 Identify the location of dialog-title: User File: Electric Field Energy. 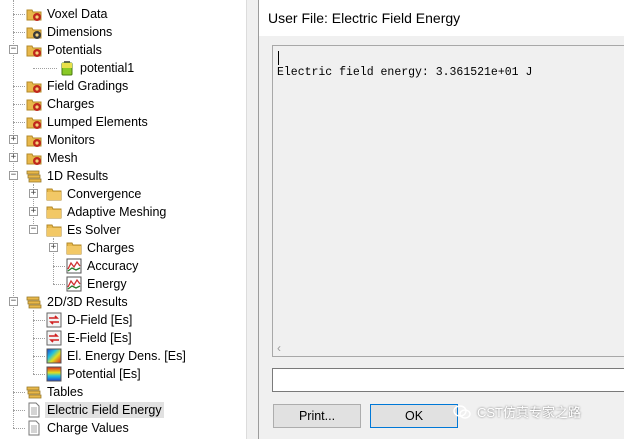
(364, 18).